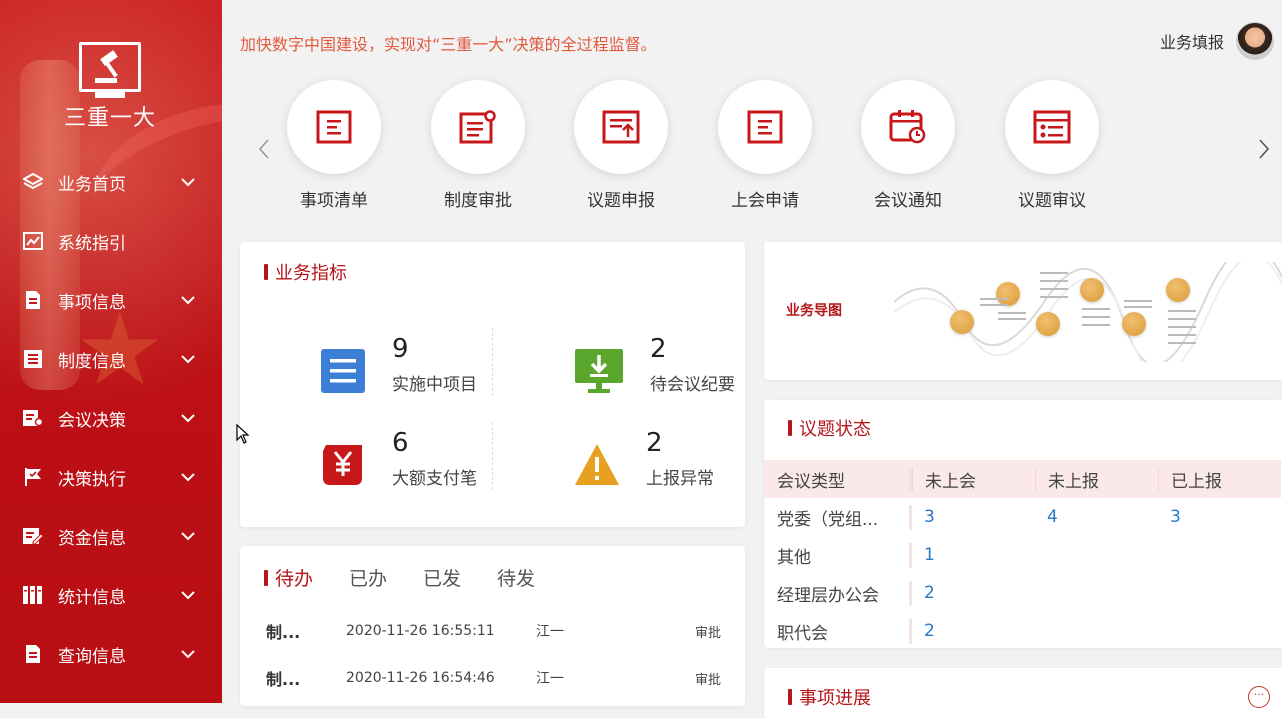 The height and width of the screenshot is (718, 1282). What do you see at coordinates (621, 201) in the screenshot?
I see `quick-link-label: 议题申报` at bounding box center [621, 201].